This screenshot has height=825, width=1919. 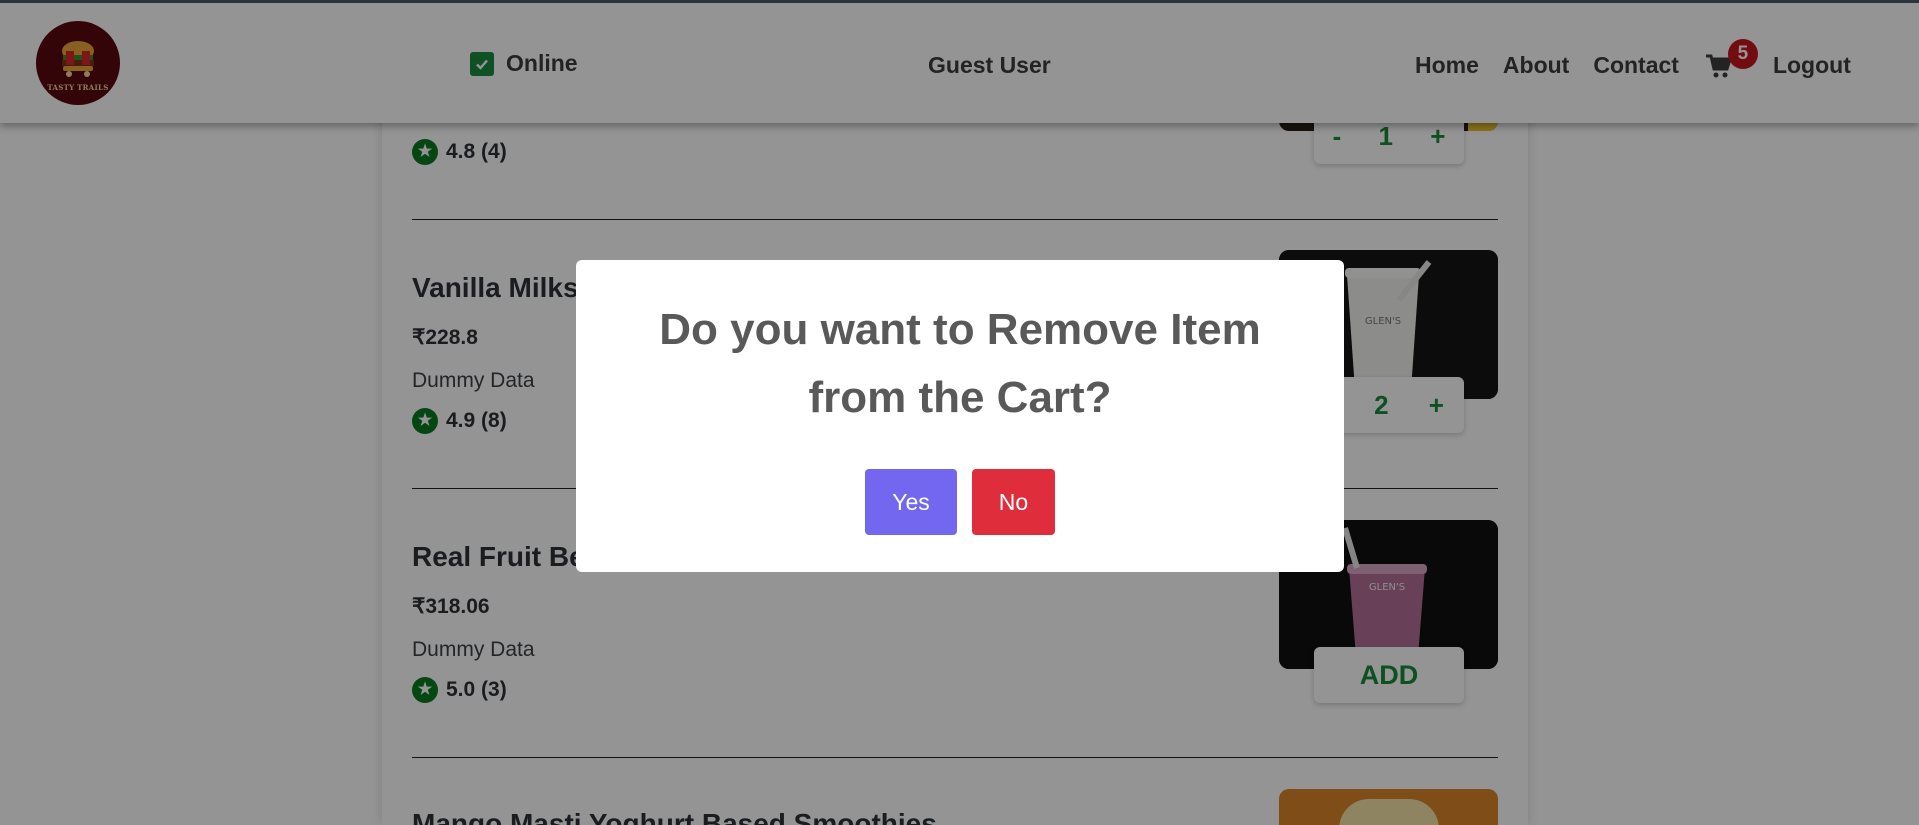 I want to click on confirm-no-button: No, so click(x=1013, y=502).